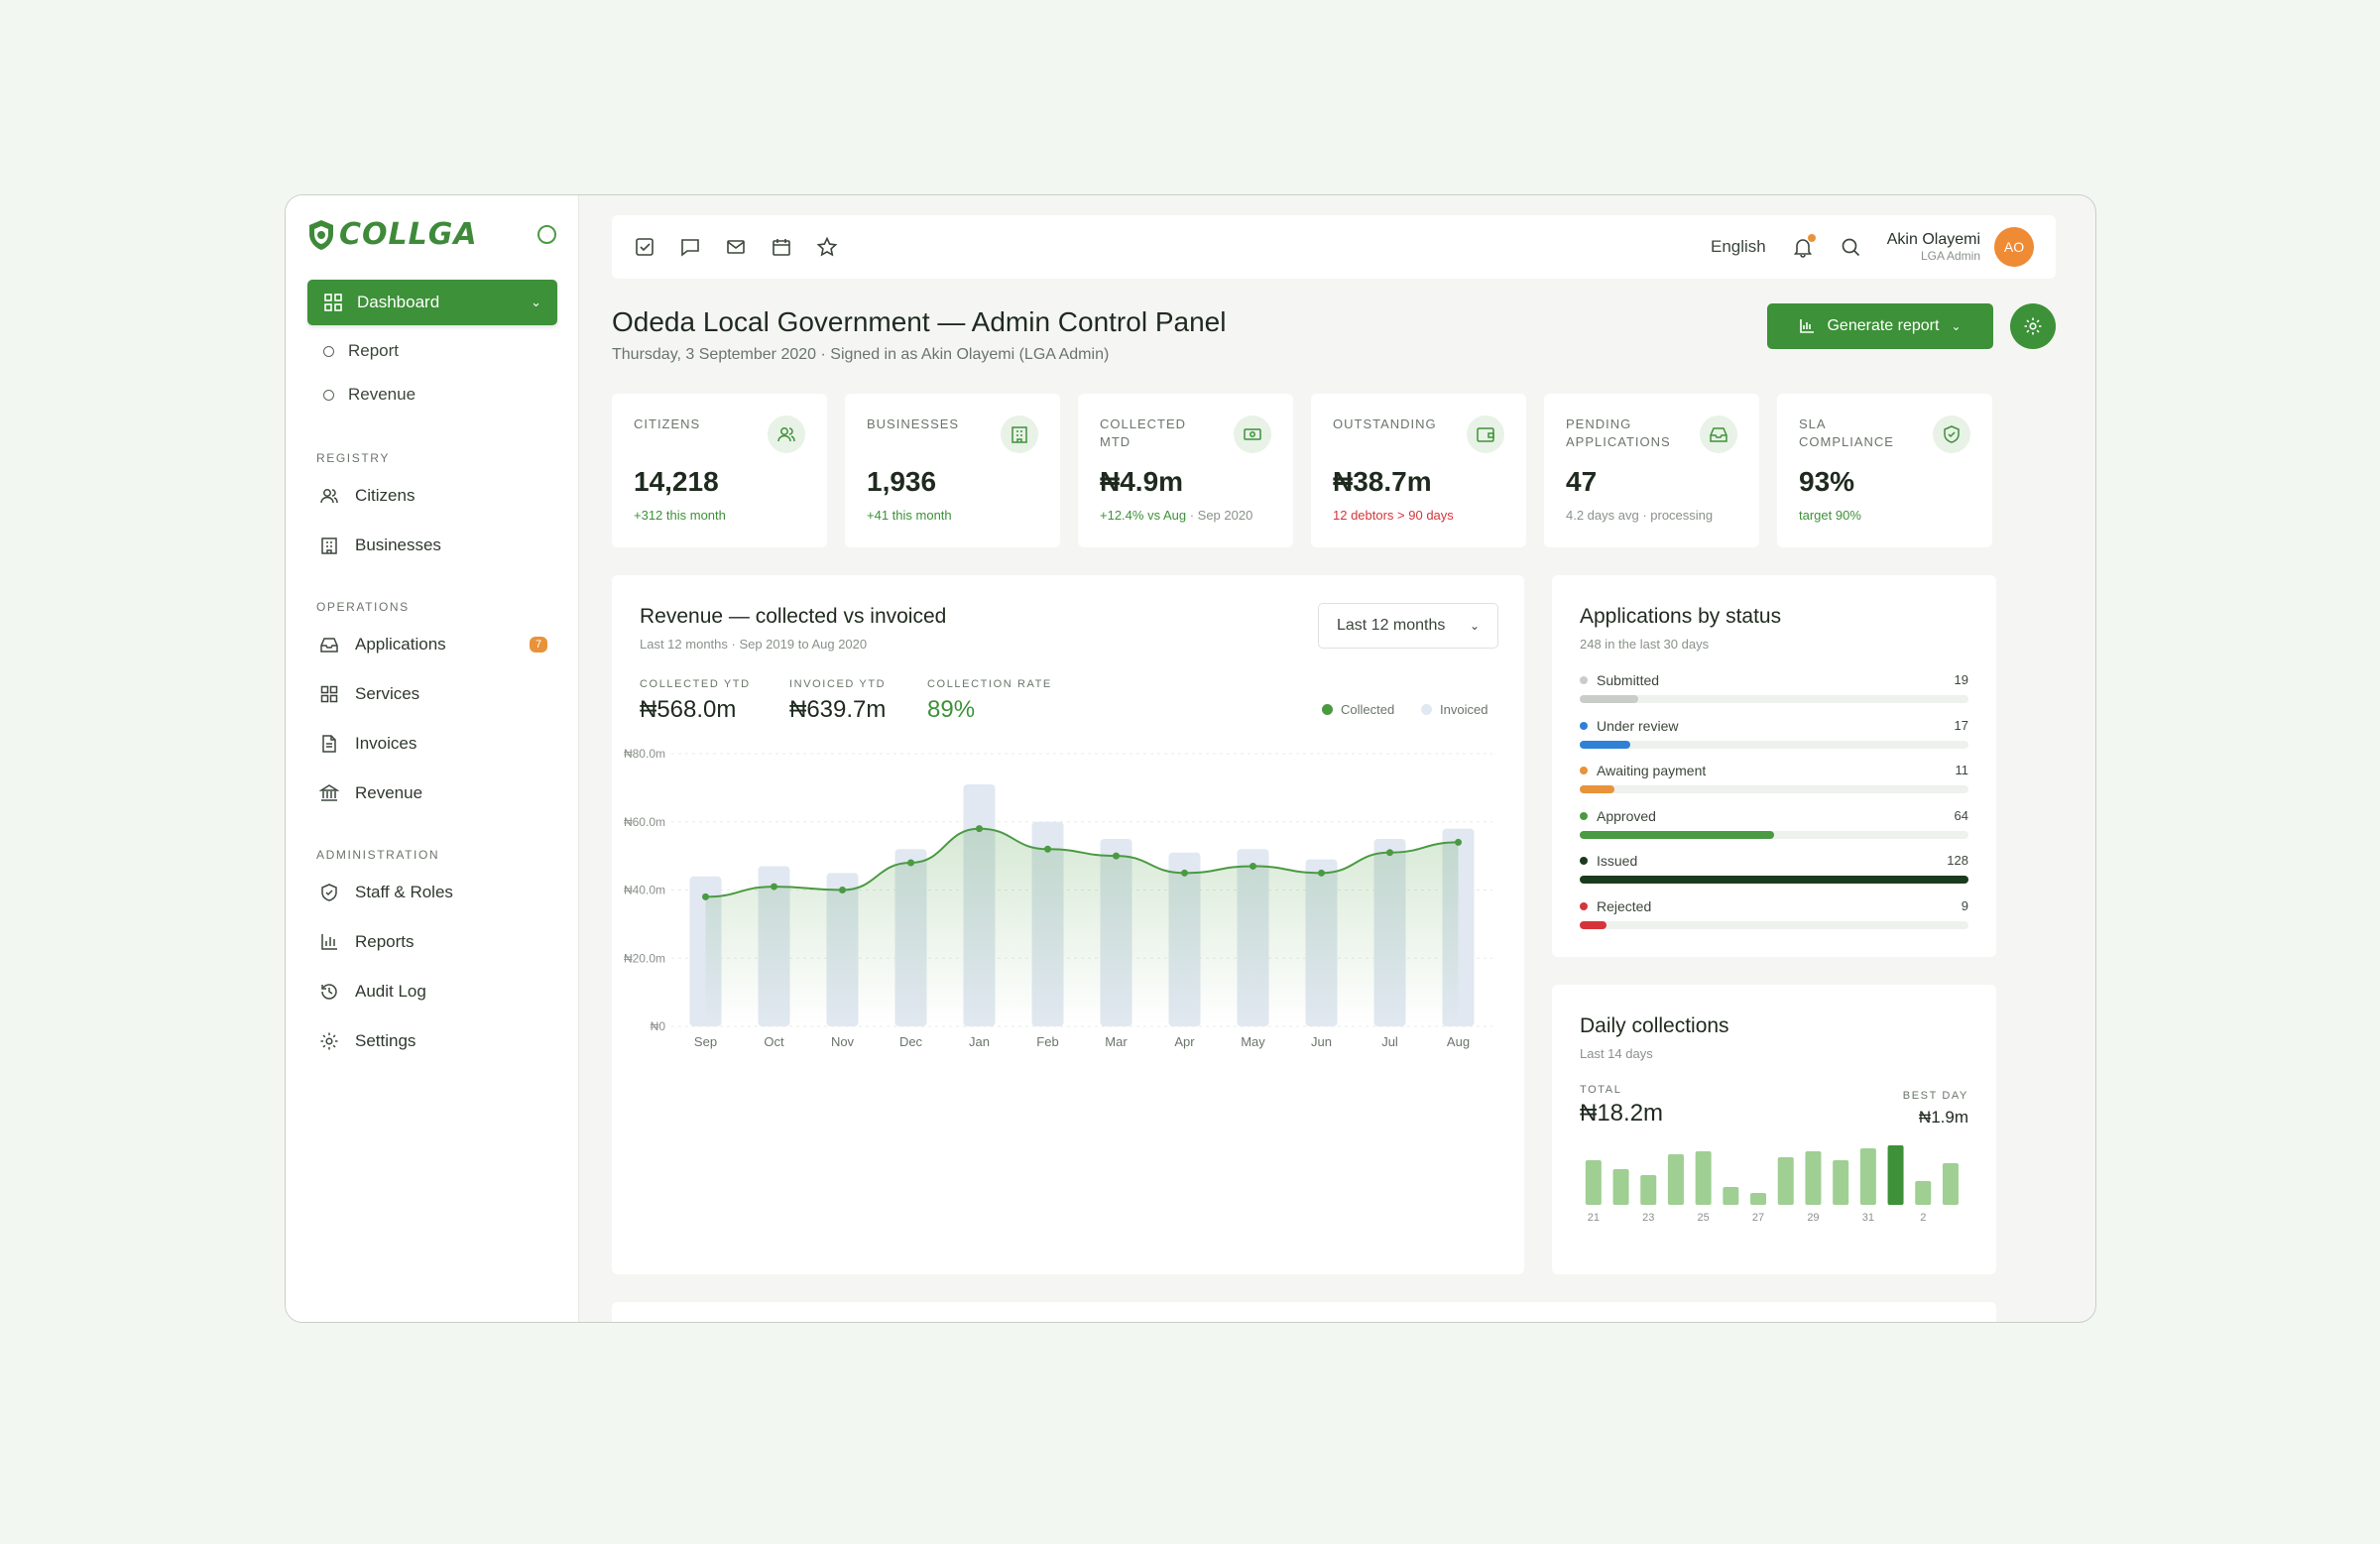 The image size is (2380, 1544). Describe the element at coordinates (781, 247) in the screenshot. I see `calendar-icon` at that location.